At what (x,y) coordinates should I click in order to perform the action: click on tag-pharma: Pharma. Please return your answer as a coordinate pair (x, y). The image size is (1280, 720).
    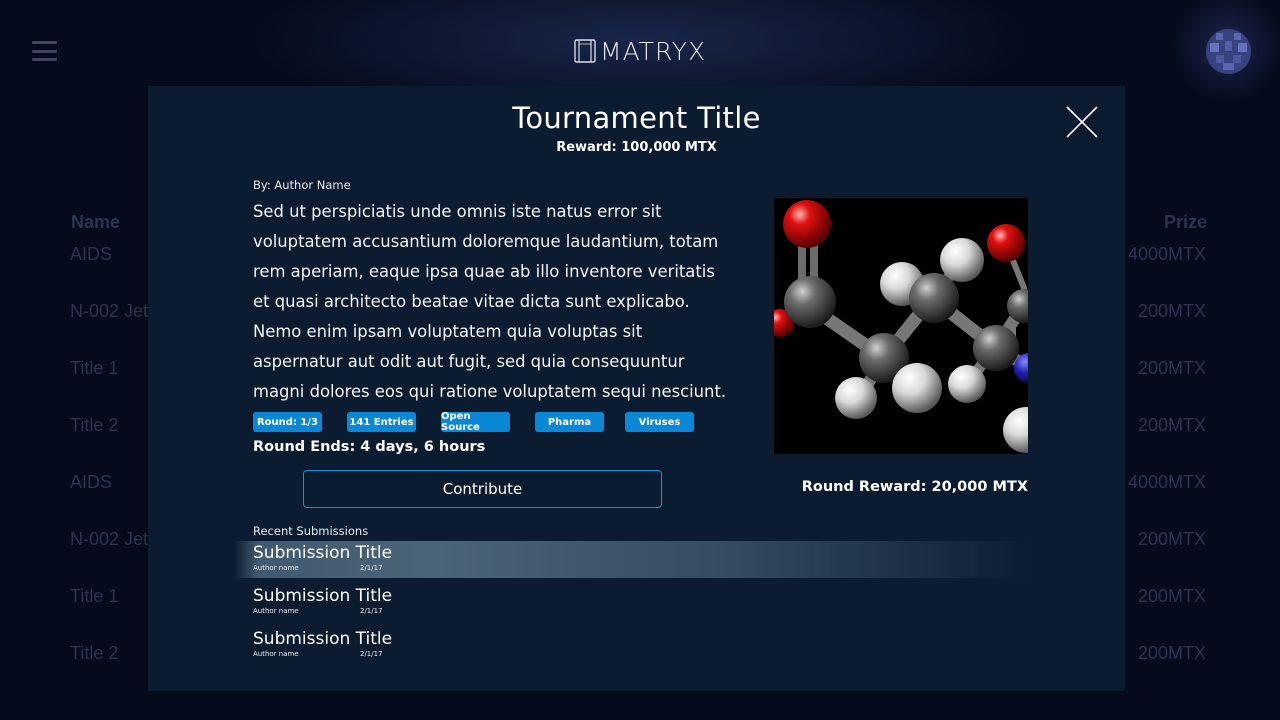
    Looking at the image, I should click on (569, 422).